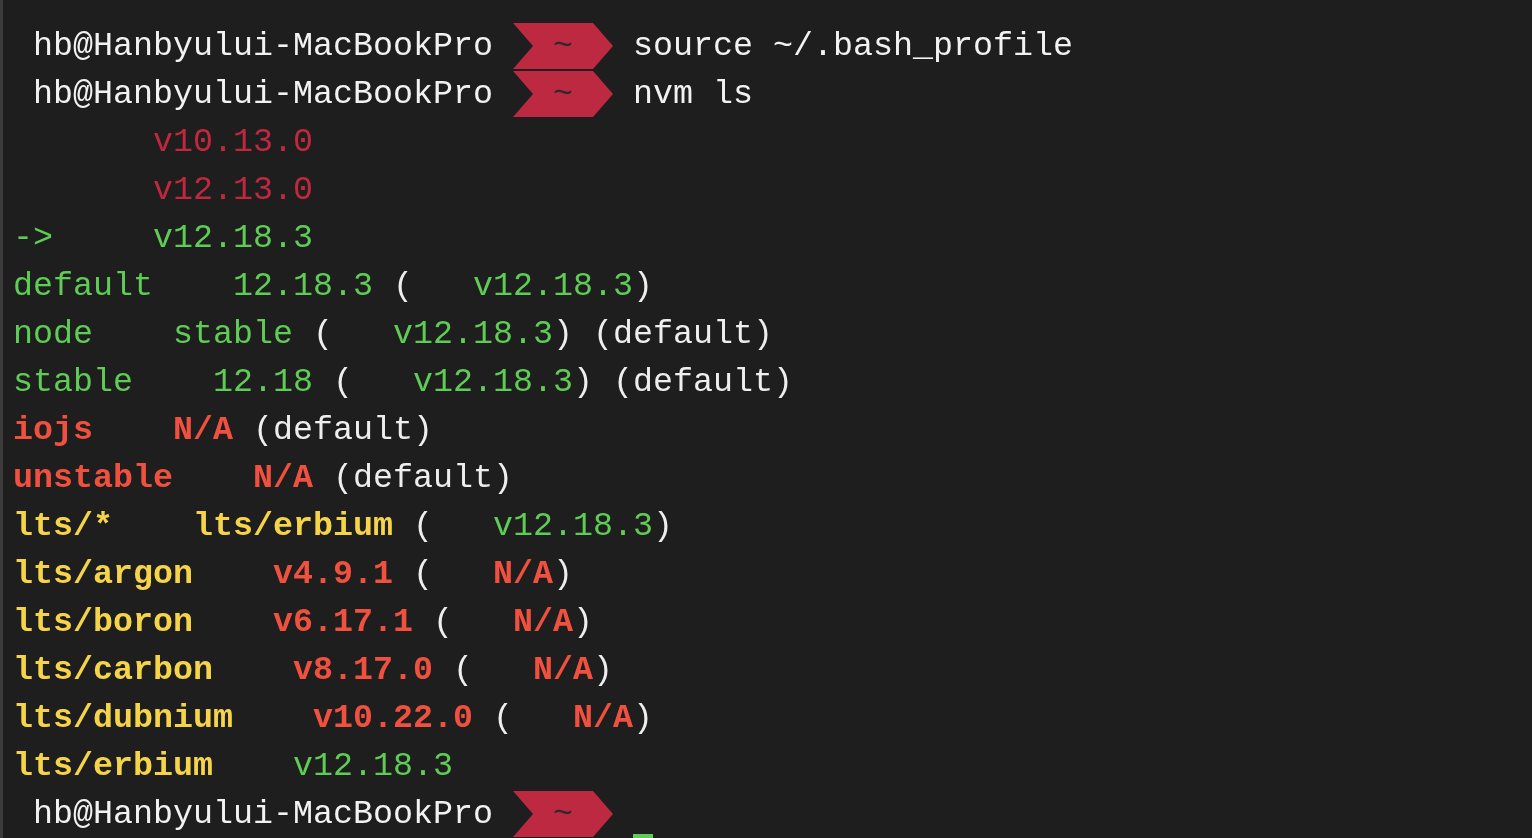 The width and height of the screenshot is (1532, 838). What do you see at coordinates (83, 286) in the screenshot?
I see `output-text: default` at bounding box center [83, 286].